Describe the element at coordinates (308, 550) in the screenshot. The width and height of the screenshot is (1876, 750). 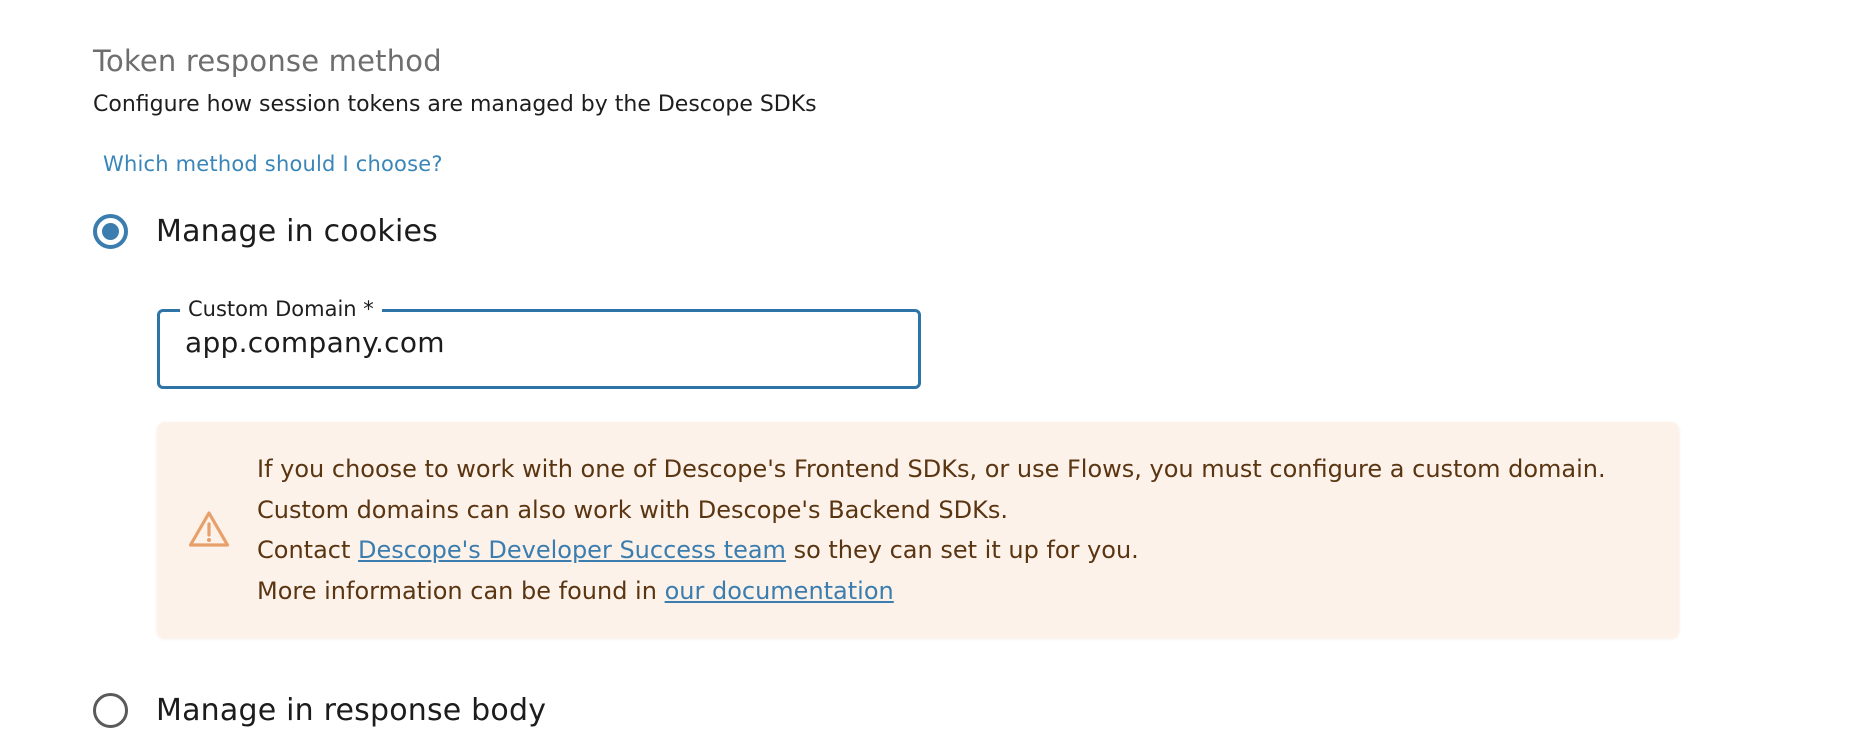
I see `alert-line-3-prefix: Contact` at that location.